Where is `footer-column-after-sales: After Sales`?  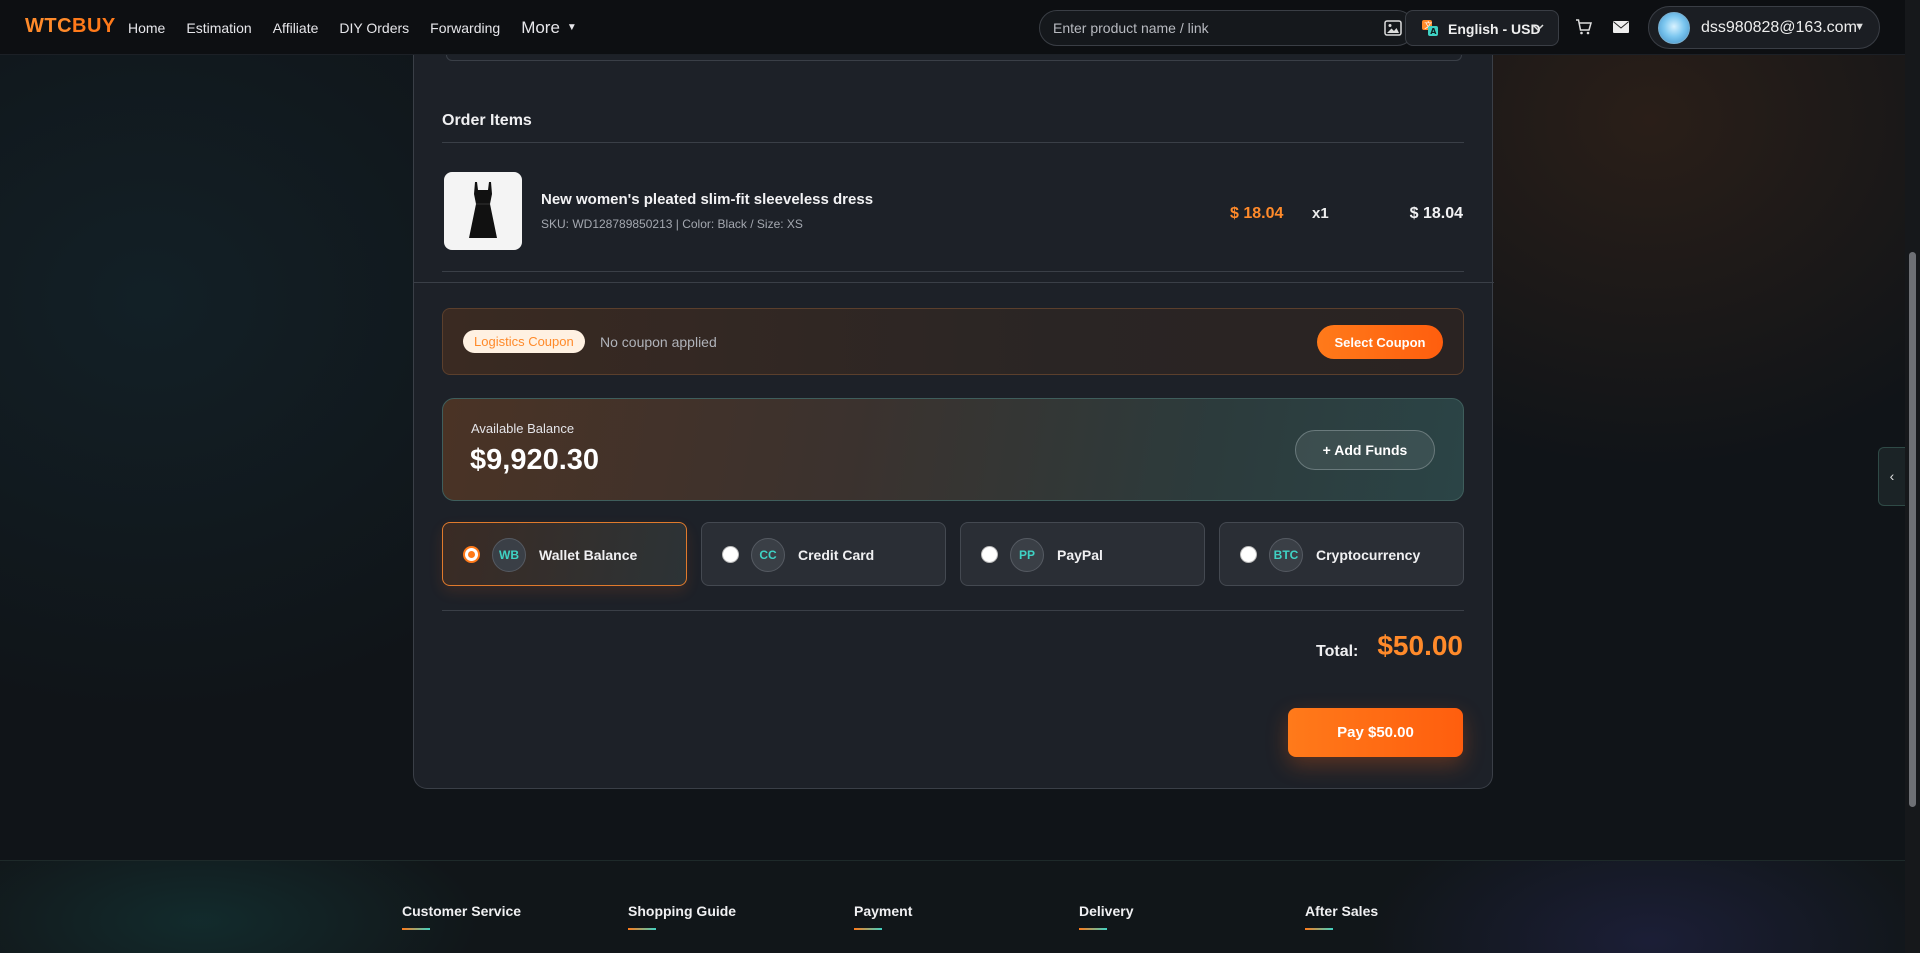
footer-column-after-sales: After Sales is located at coordinates (1341, 916).